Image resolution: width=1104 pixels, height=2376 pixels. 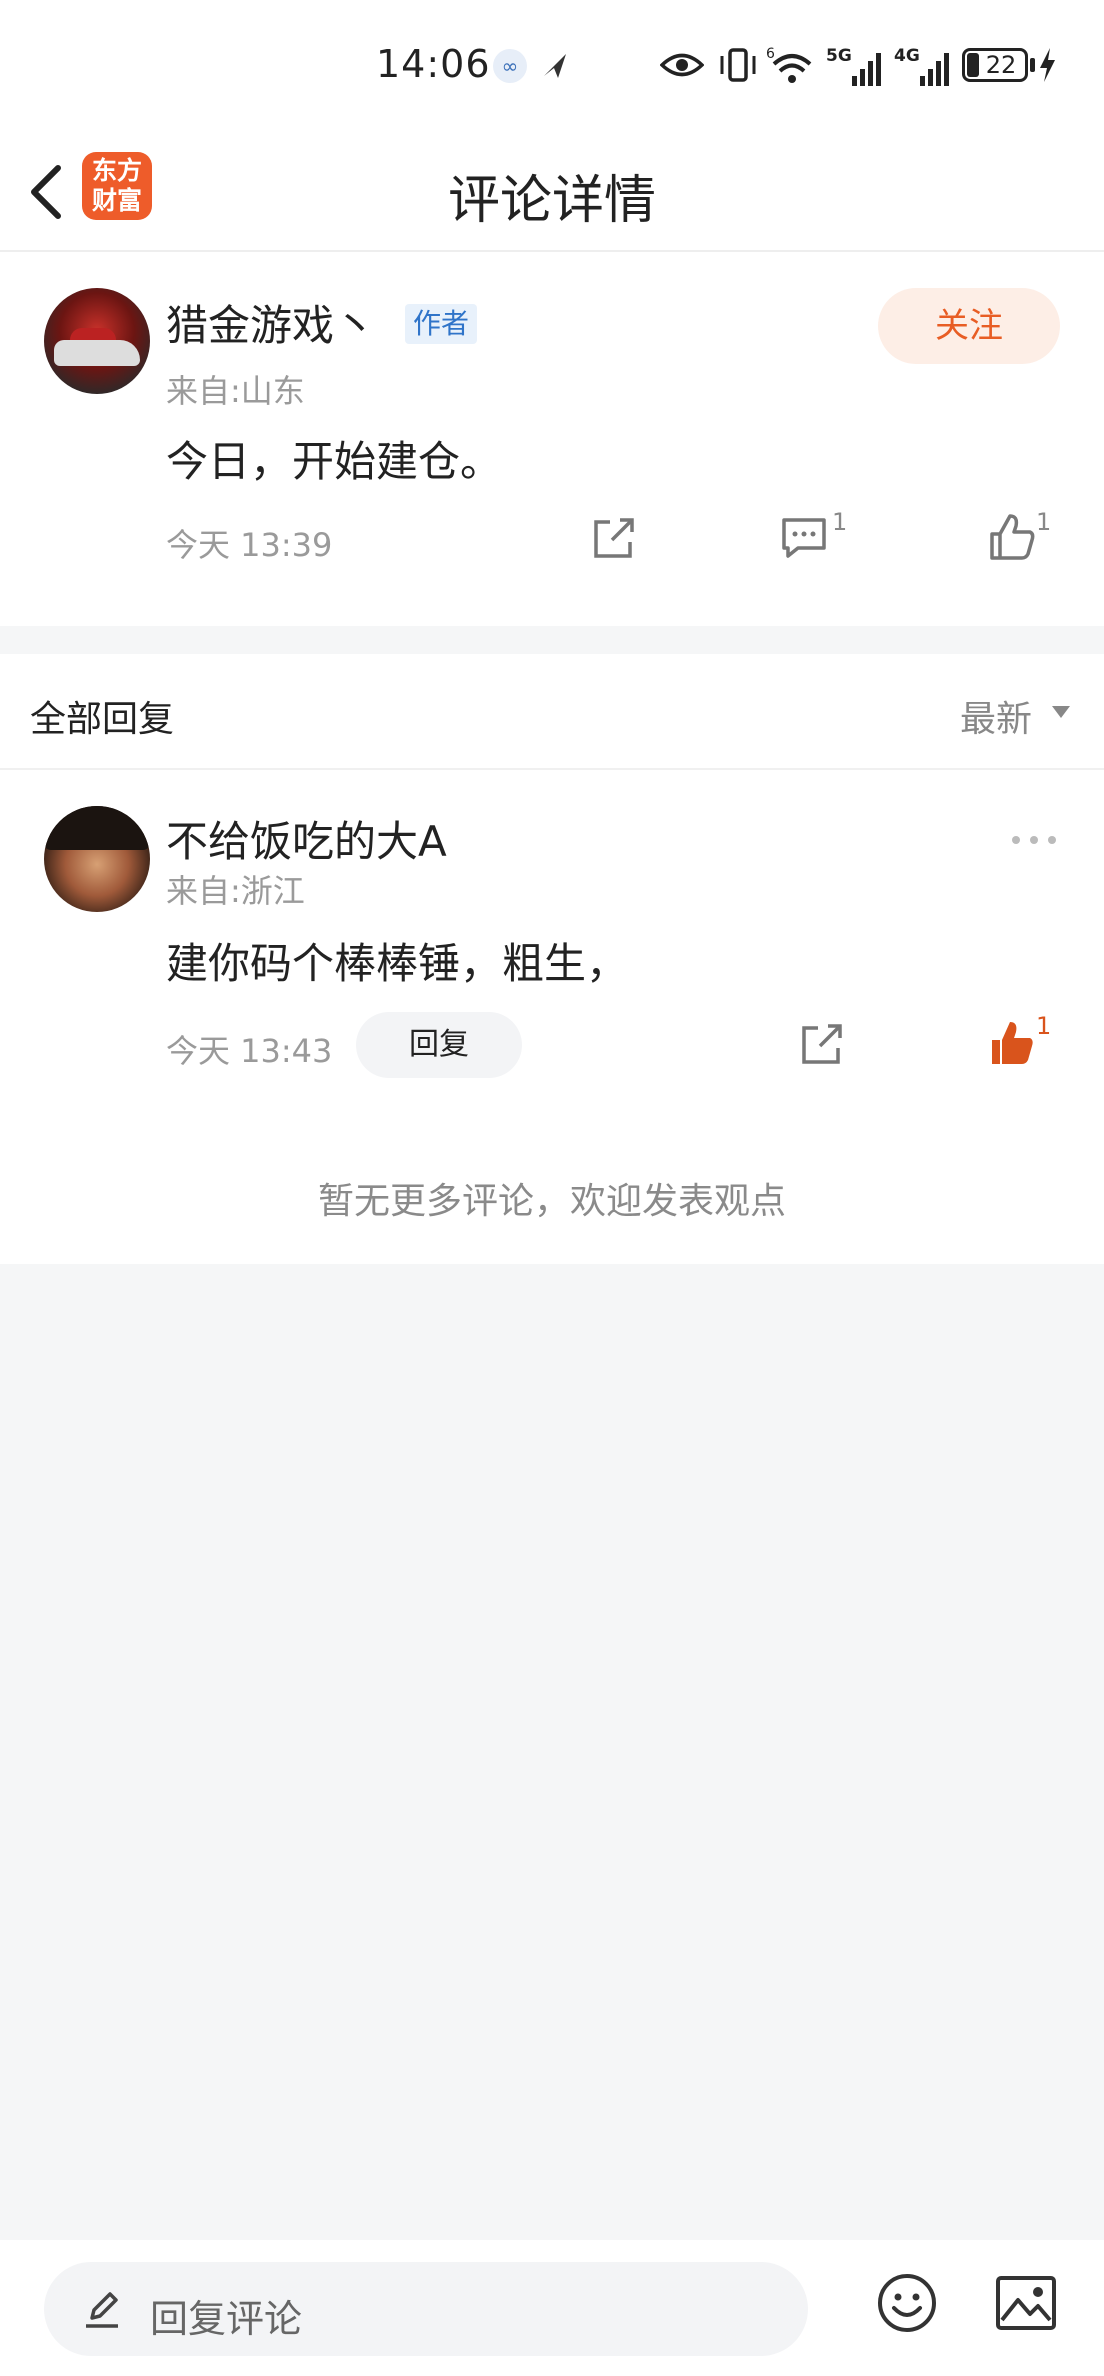 What do you see at coordinates (552, 769) in the screenshot?
I see `divider` at bounding box center [552, 769].